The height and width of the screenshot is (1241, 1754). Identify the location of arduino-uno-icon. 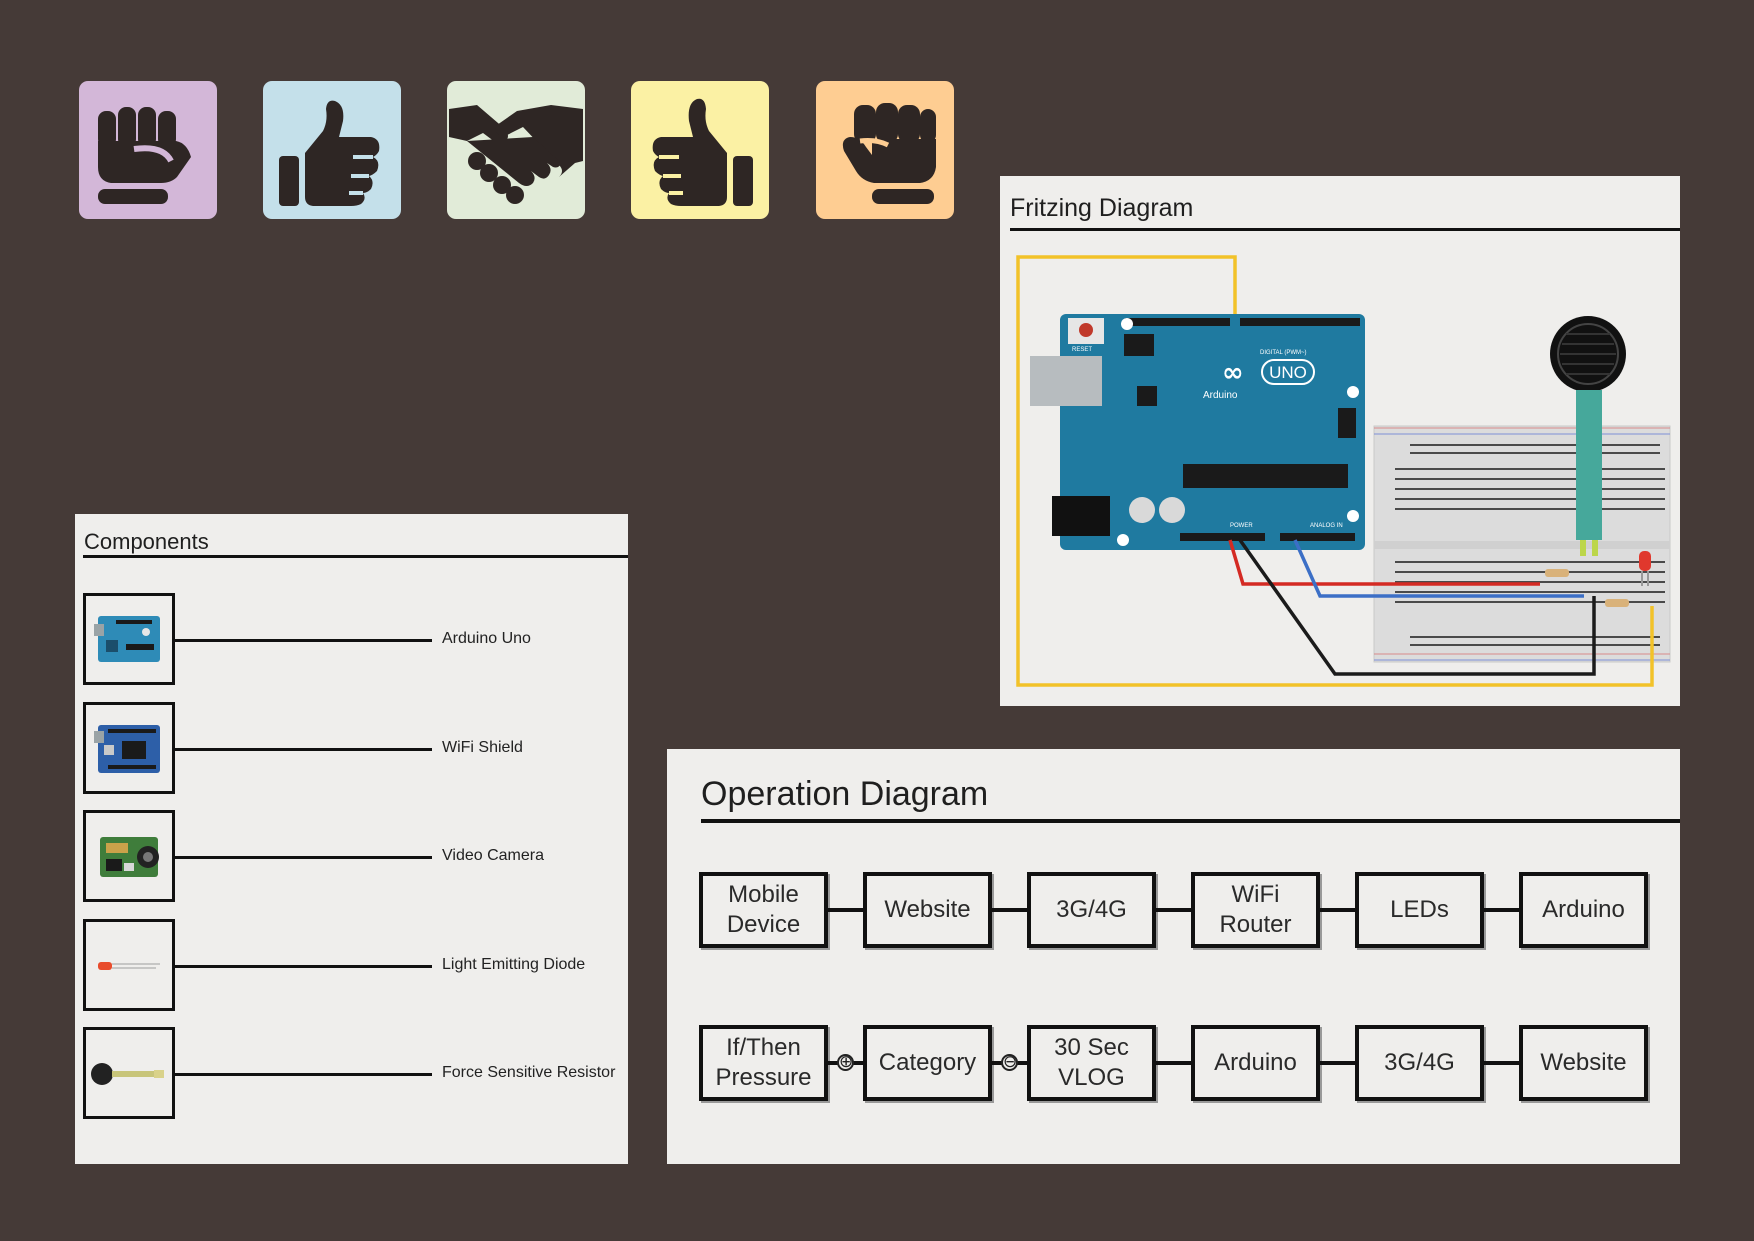
(127, 639).